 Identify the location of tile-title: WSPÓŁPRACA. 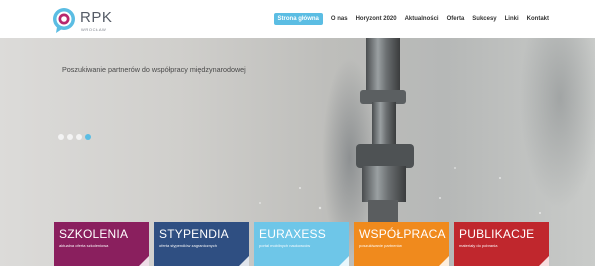
(402, 234).